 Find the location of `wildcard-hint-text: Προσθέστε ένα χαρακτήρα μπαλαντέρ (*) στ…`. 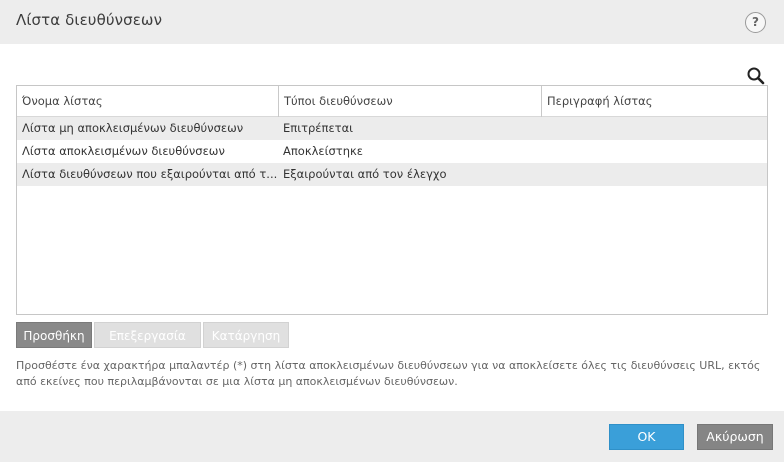

wildcard-hint-text: Προσθέστε ένα χαρακτήρα μπαλαντέρ (*) στ… is located at coordinates (388, 373).